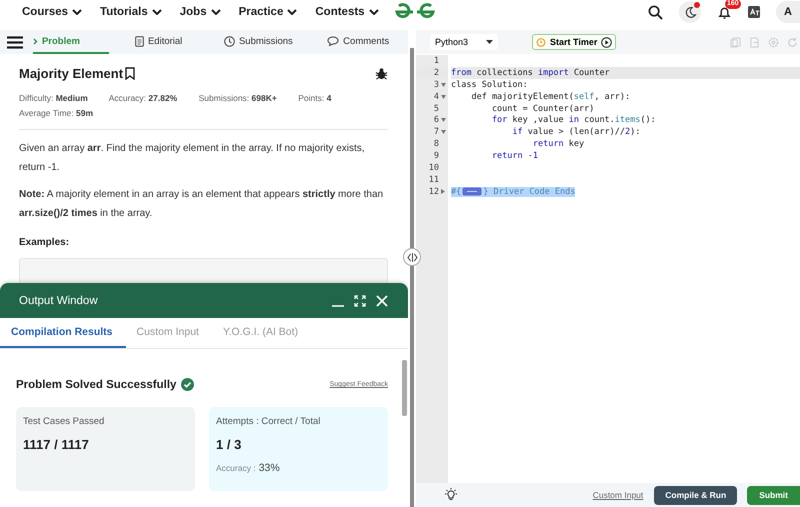 The image size is (800, 507). Describe the element at coordinates (315, 98) in the screenshot. I see `problem-stat: Points: 4` at that location.